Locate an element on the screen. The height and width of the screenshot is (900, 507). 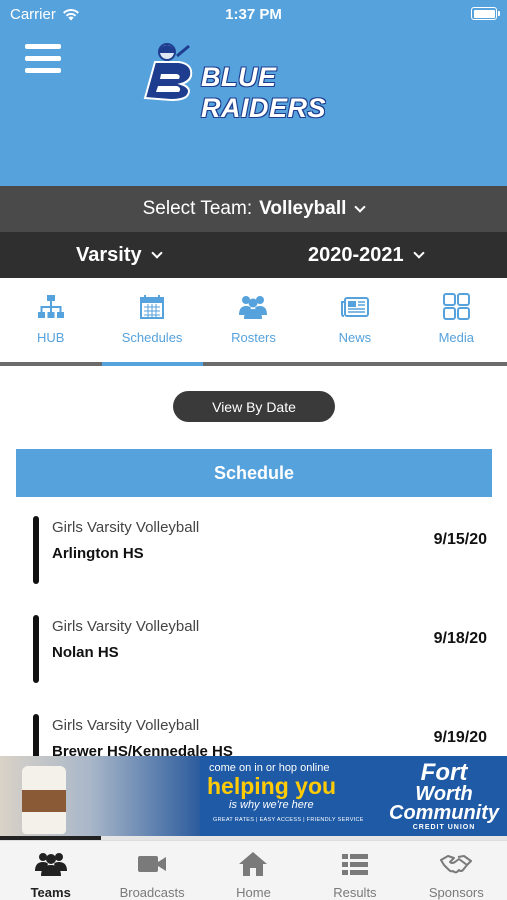
menu-button is located at coordinates (43, 59).